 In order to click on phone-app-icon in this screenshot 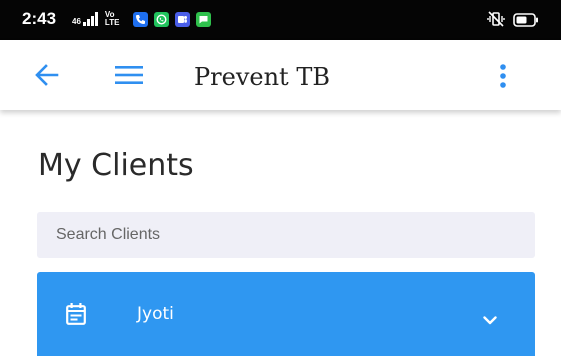, I will do `click(140, 19)`.